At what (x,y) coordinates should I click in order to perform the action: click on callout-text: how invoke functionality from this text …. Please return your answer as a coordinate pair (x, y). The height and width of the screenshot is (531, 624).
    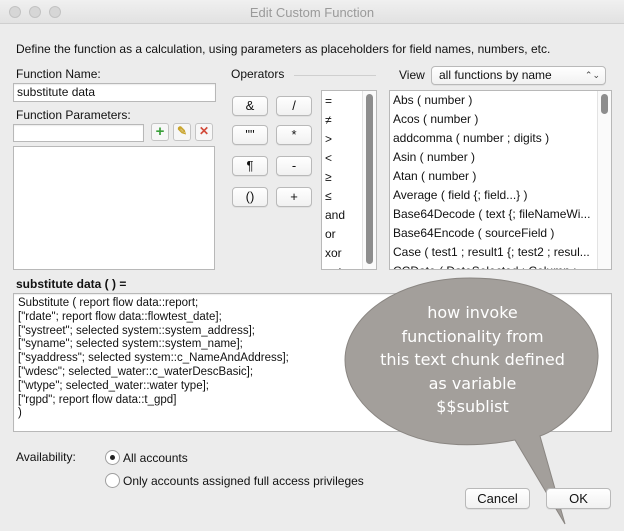
    Looking at the image, I should click on (472, 359).